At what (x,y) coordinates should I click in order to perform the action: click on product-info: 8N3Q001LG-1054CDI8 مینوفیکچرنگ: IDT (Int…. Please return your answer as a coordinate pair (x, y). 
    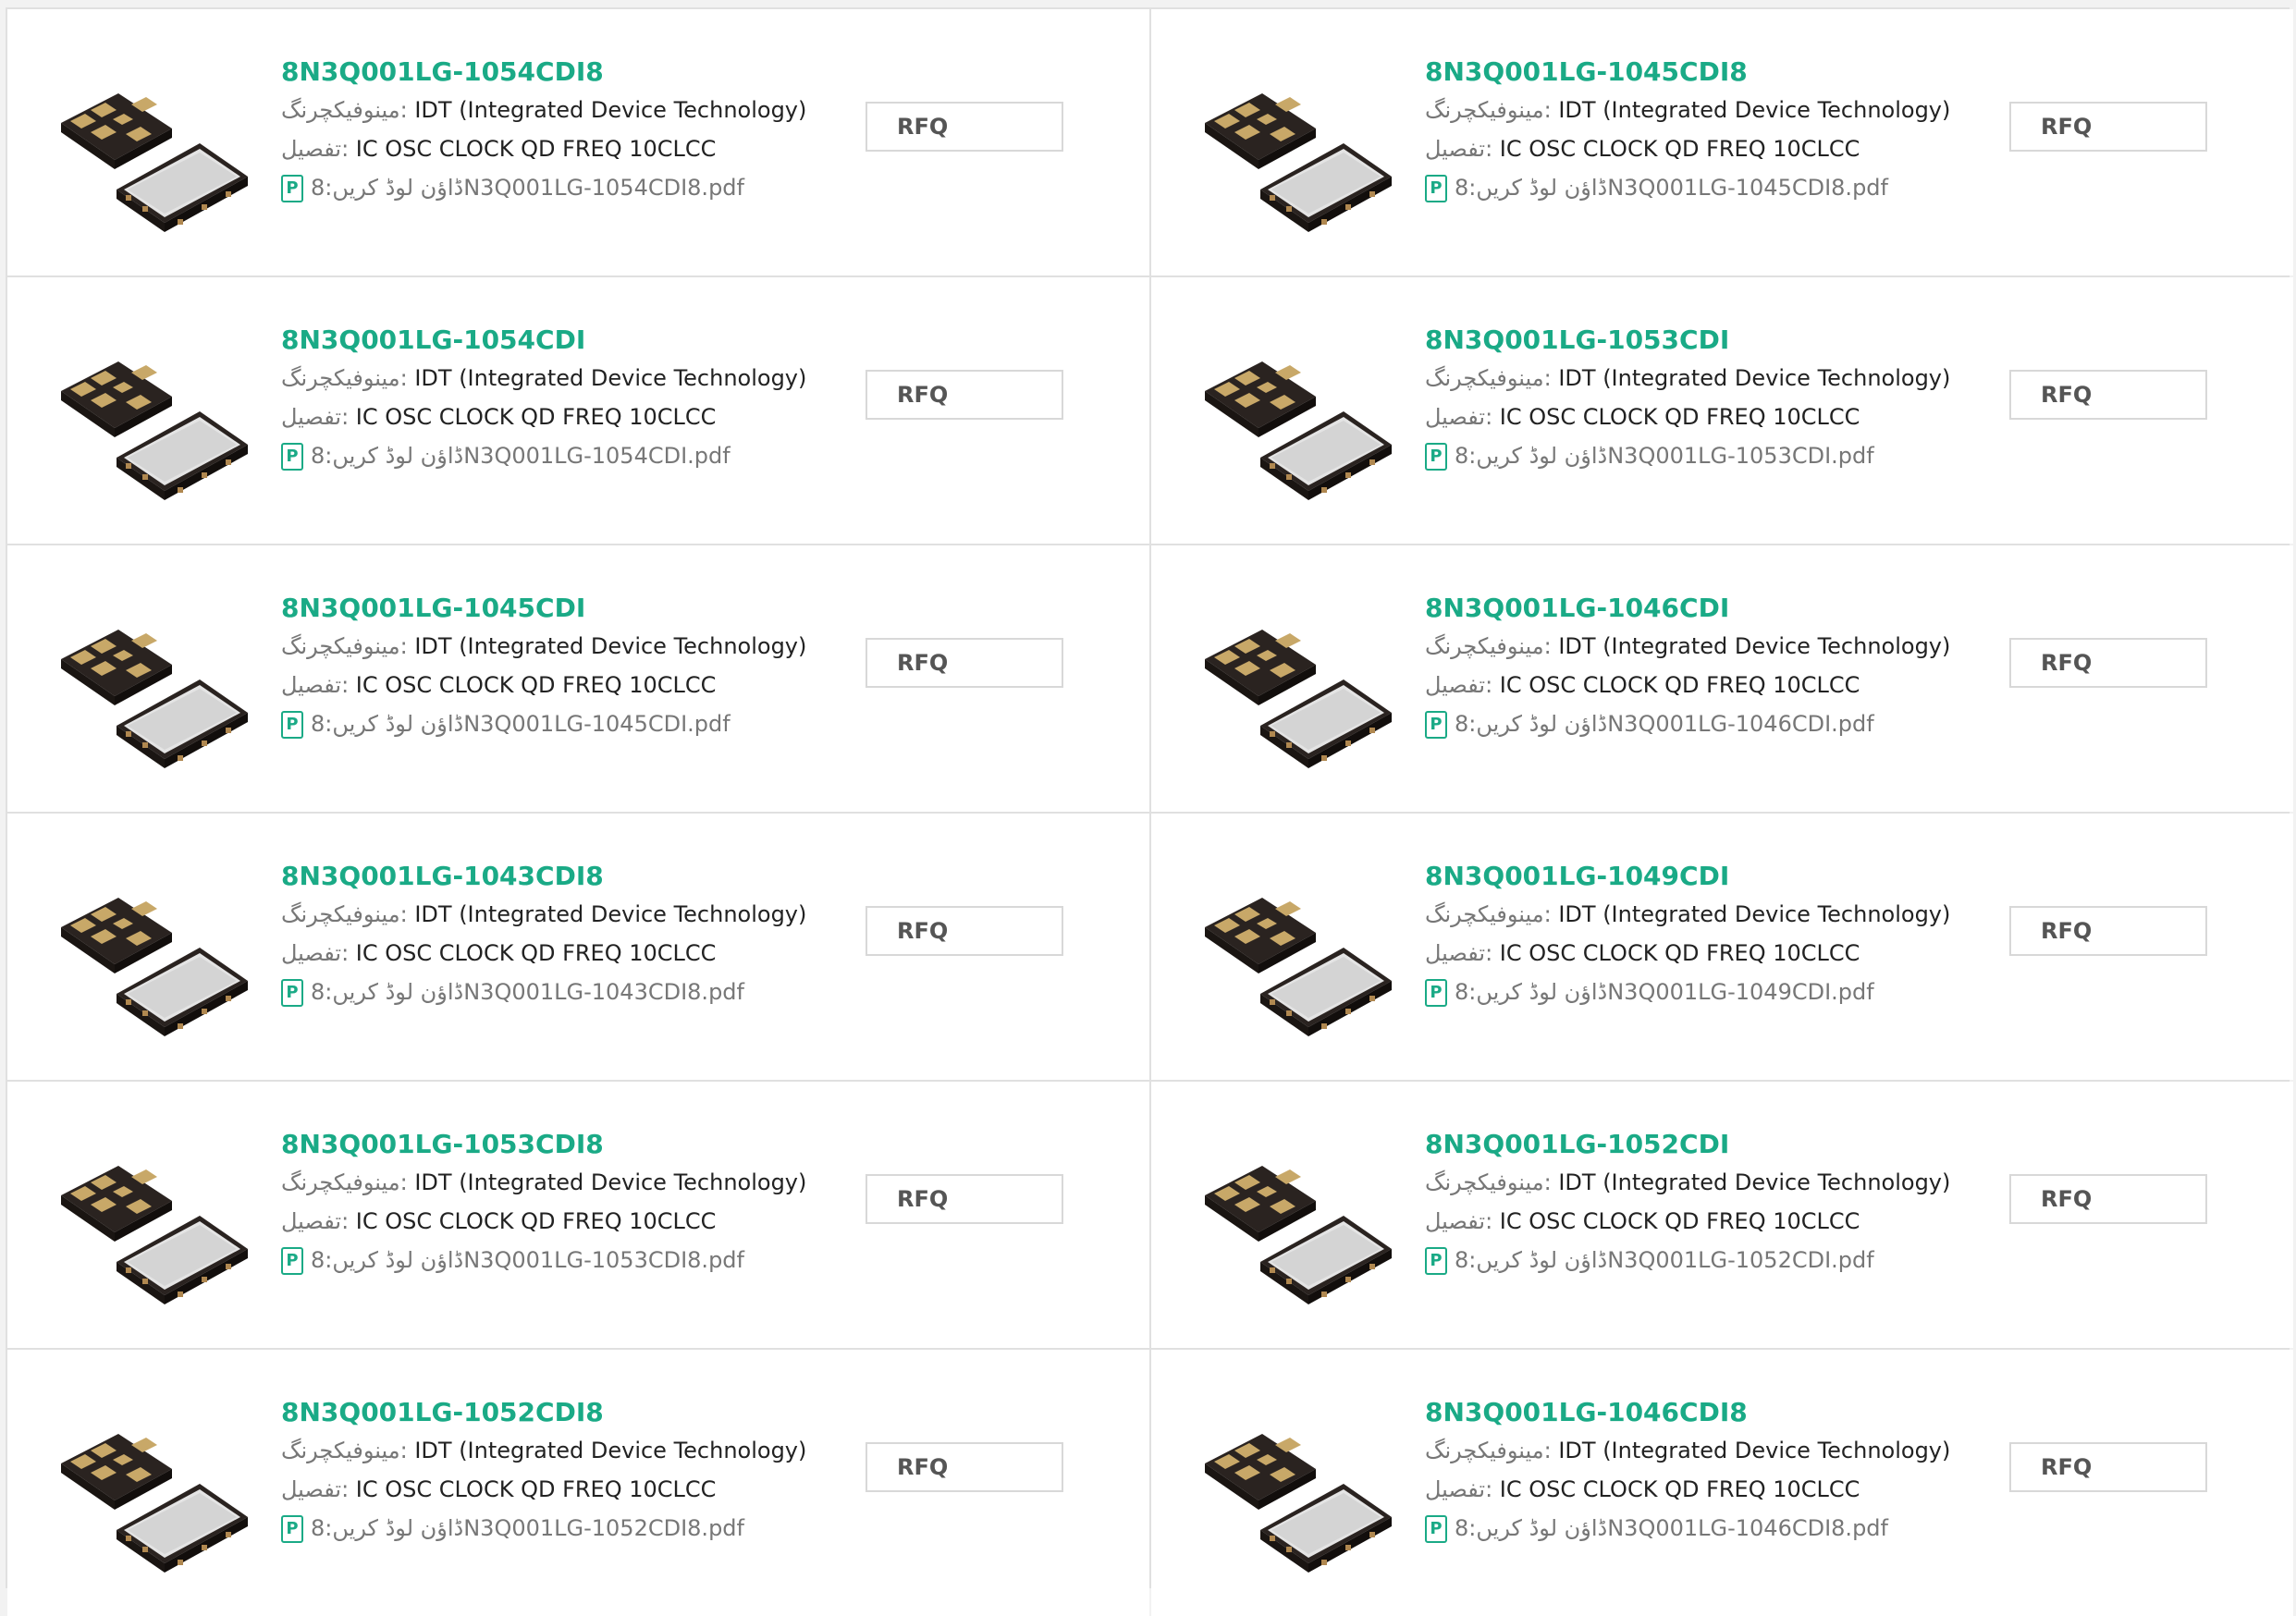
    Looking at the image, I should click on (543, 130).